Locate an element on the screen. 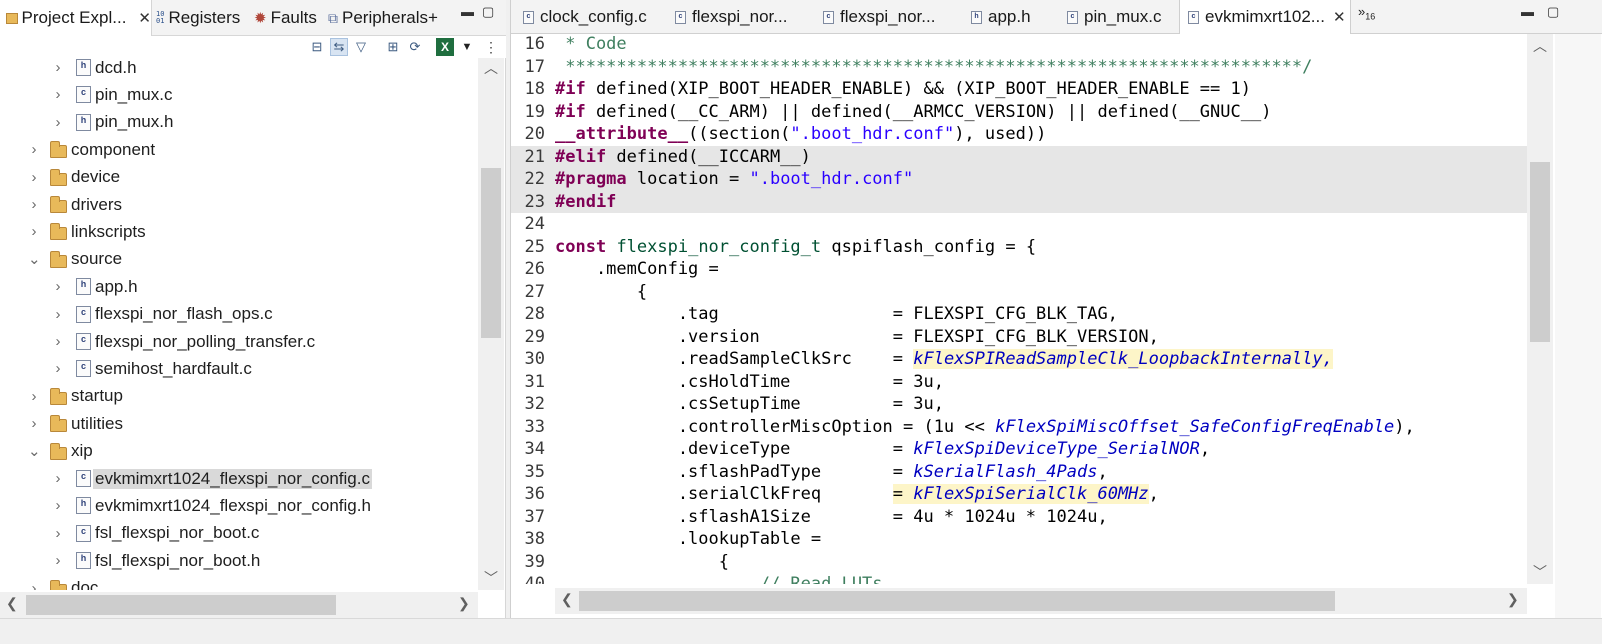  tree-item: › h evkmimxrt1024_flexspi_nor_config.h is located at coordinates (239, 505).